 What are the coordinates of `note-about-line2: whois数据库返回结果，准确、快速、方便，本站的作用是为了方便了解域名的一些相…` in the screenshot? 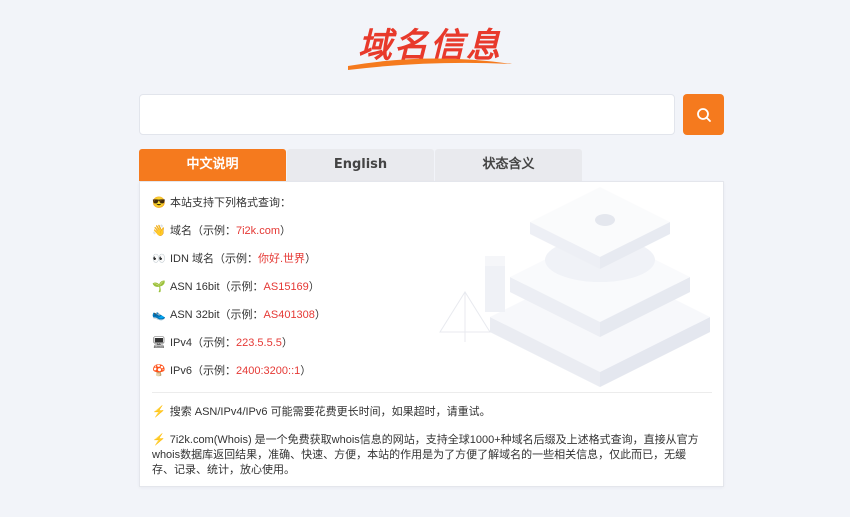 It's located at (419, 455).